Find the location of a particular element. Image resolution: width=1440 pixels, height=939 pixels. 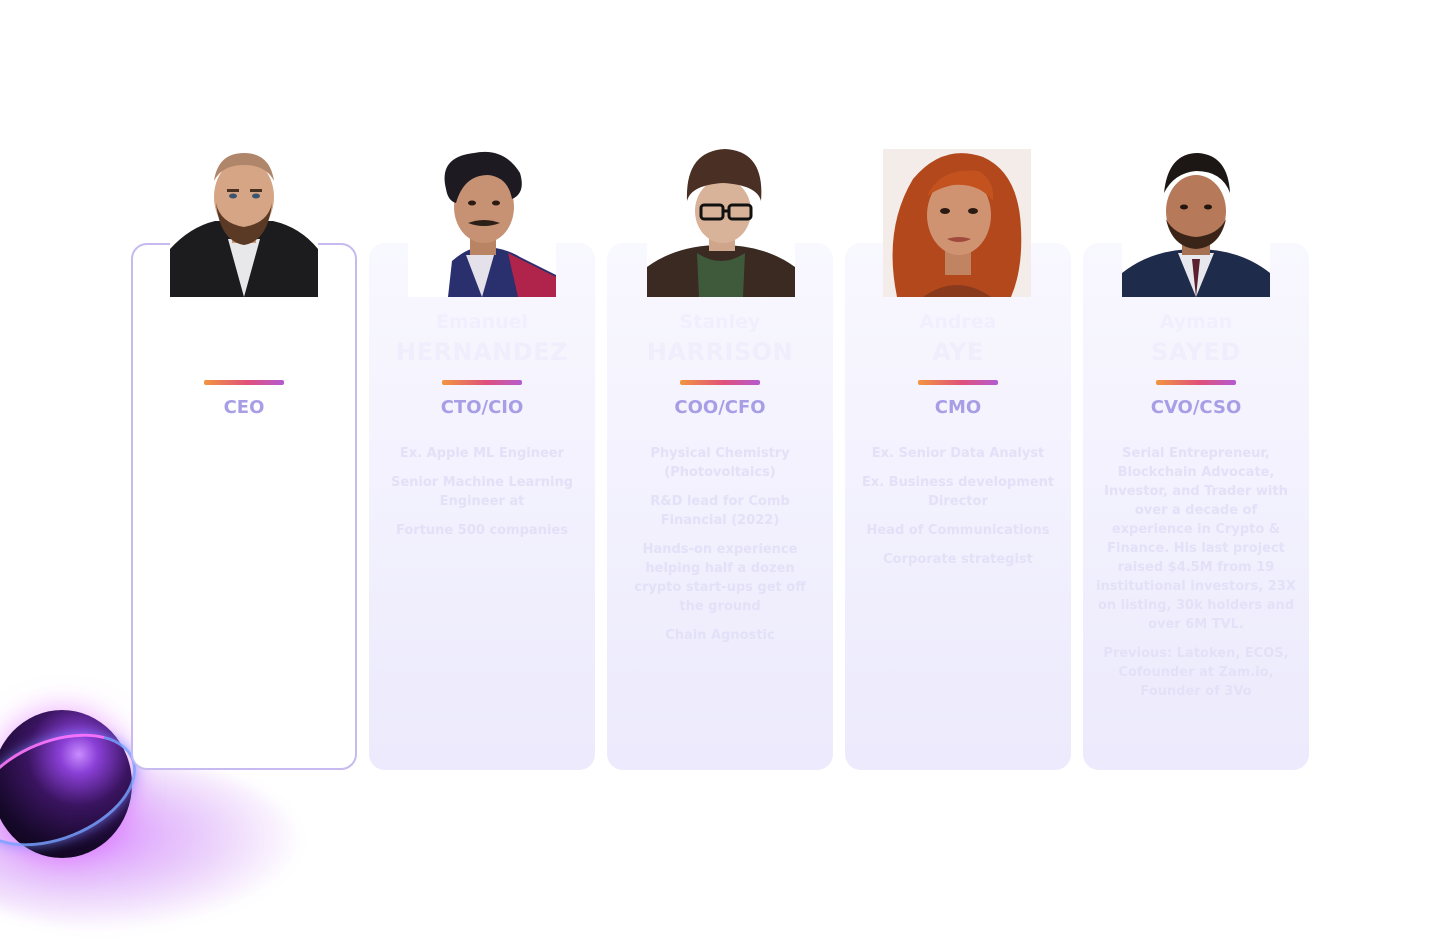

portrait-coo is located at coordinates (721, 223).